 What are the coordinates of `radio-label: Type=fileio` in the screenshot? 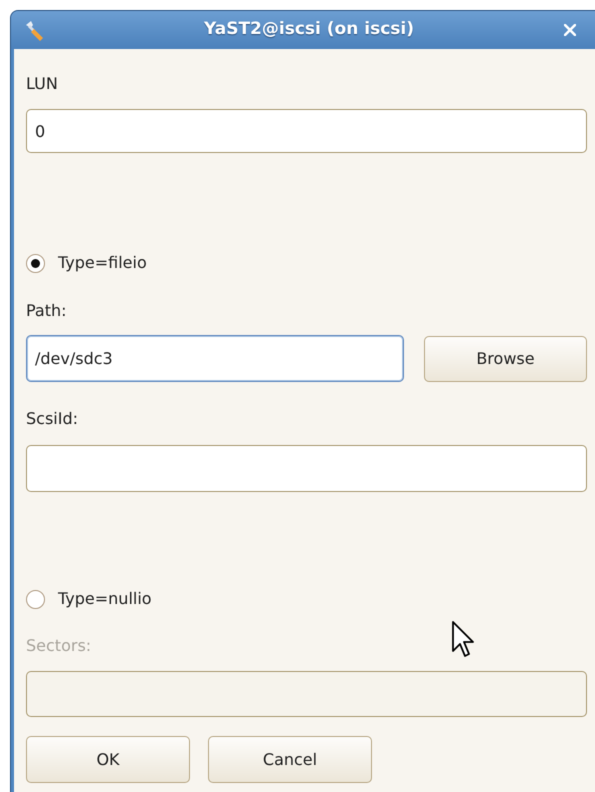 It's located at (102, 263).